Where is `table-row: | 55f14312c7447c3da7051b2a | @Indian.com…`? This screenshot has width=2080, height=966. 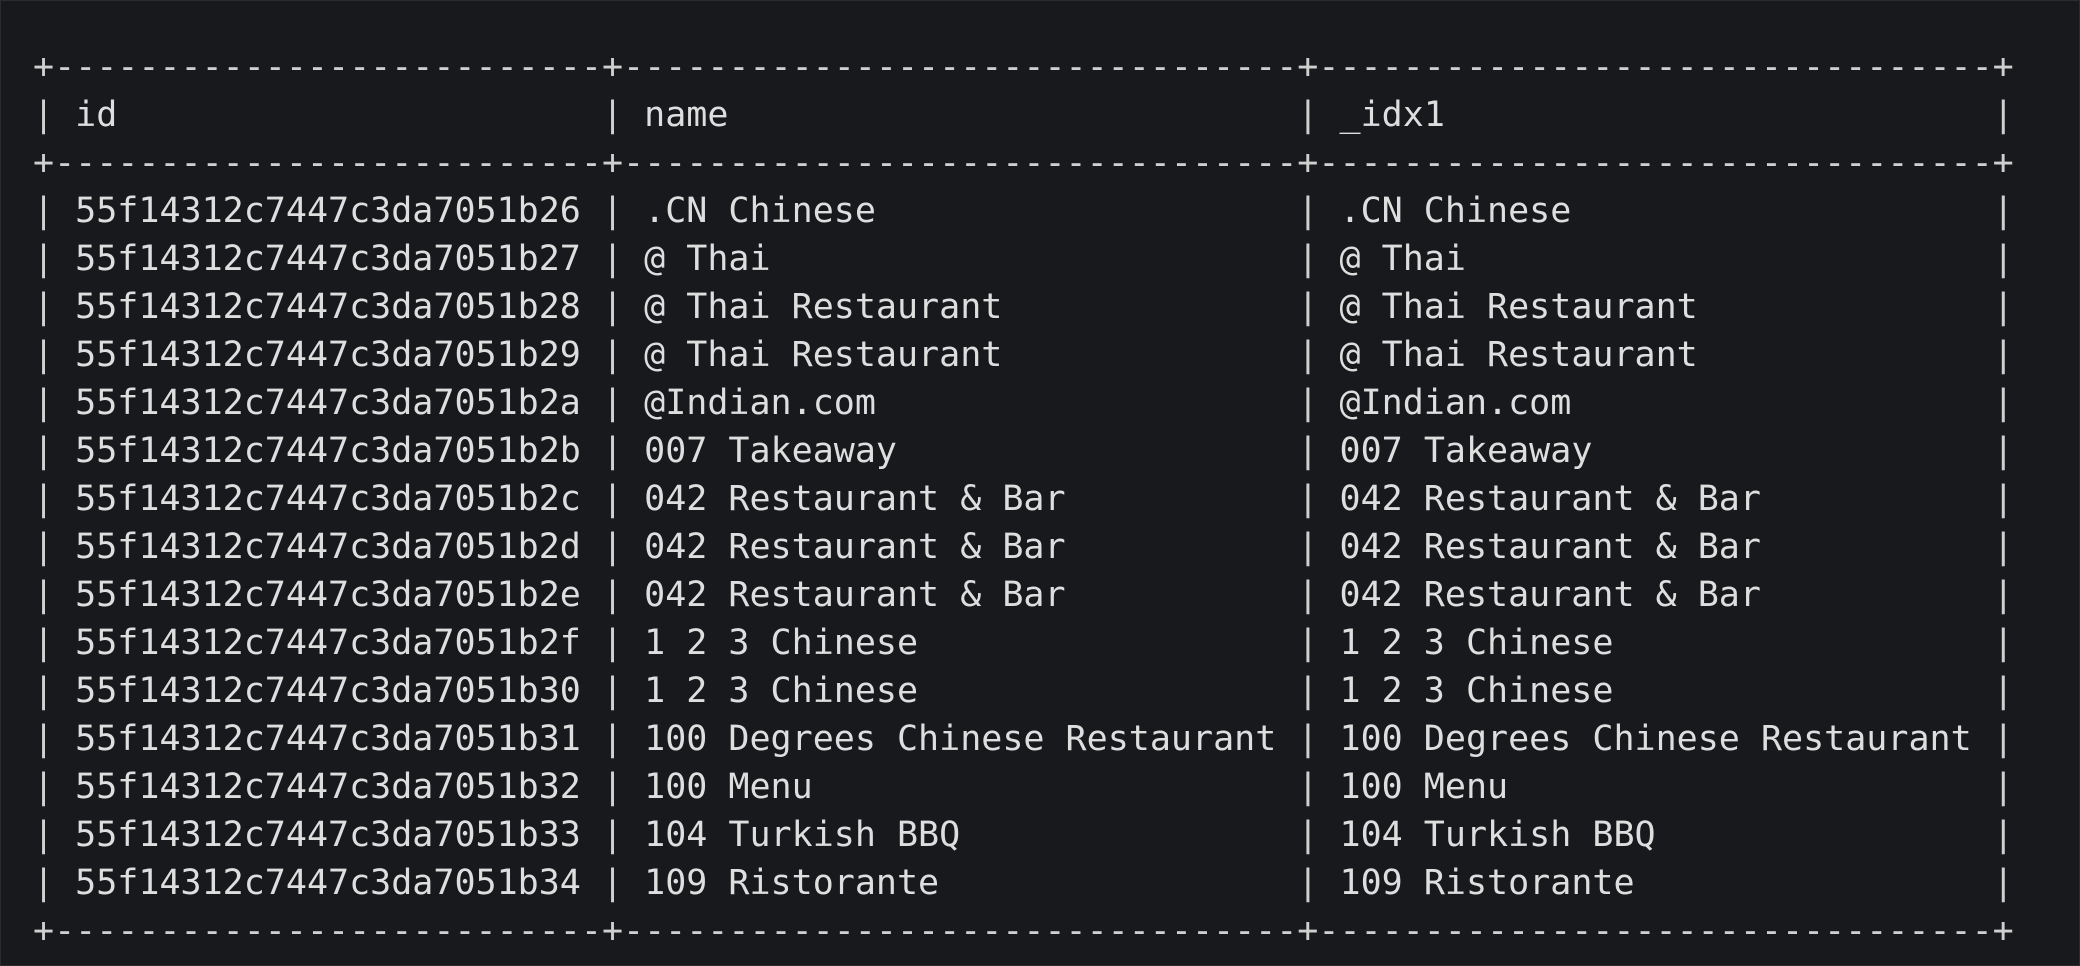 table-row: | 55f14312c7447c3da7051b2a | @Indian.com… is located at coordinates (1023, 403).